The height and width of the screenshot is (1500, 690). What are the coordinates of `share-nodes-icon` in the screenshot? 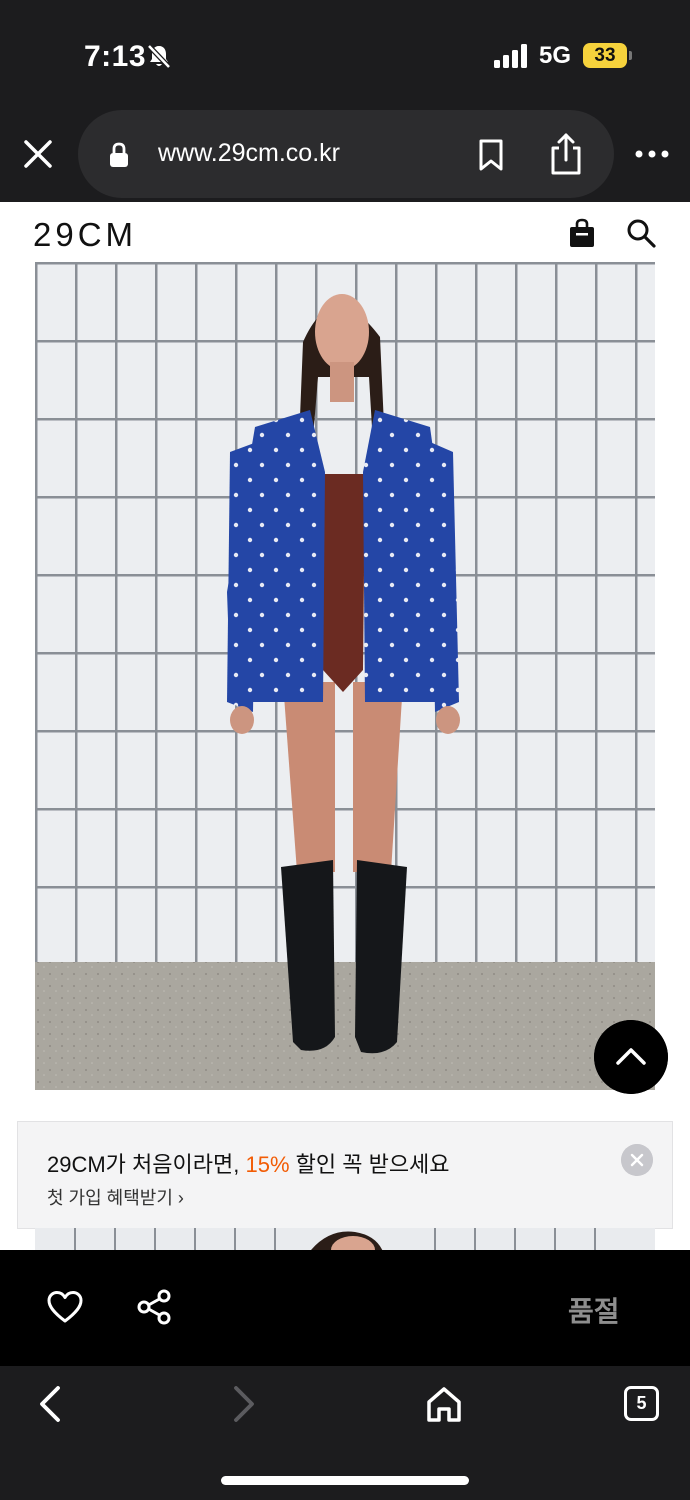 It's located at (154, 1307).